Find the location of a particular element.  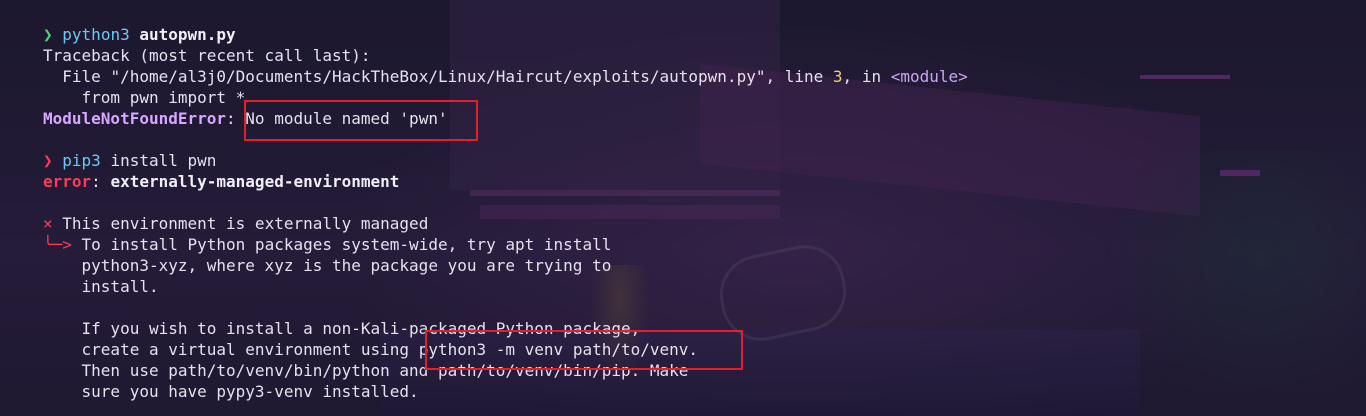

pip-error-colon: : is located at coordinates (101, 181).